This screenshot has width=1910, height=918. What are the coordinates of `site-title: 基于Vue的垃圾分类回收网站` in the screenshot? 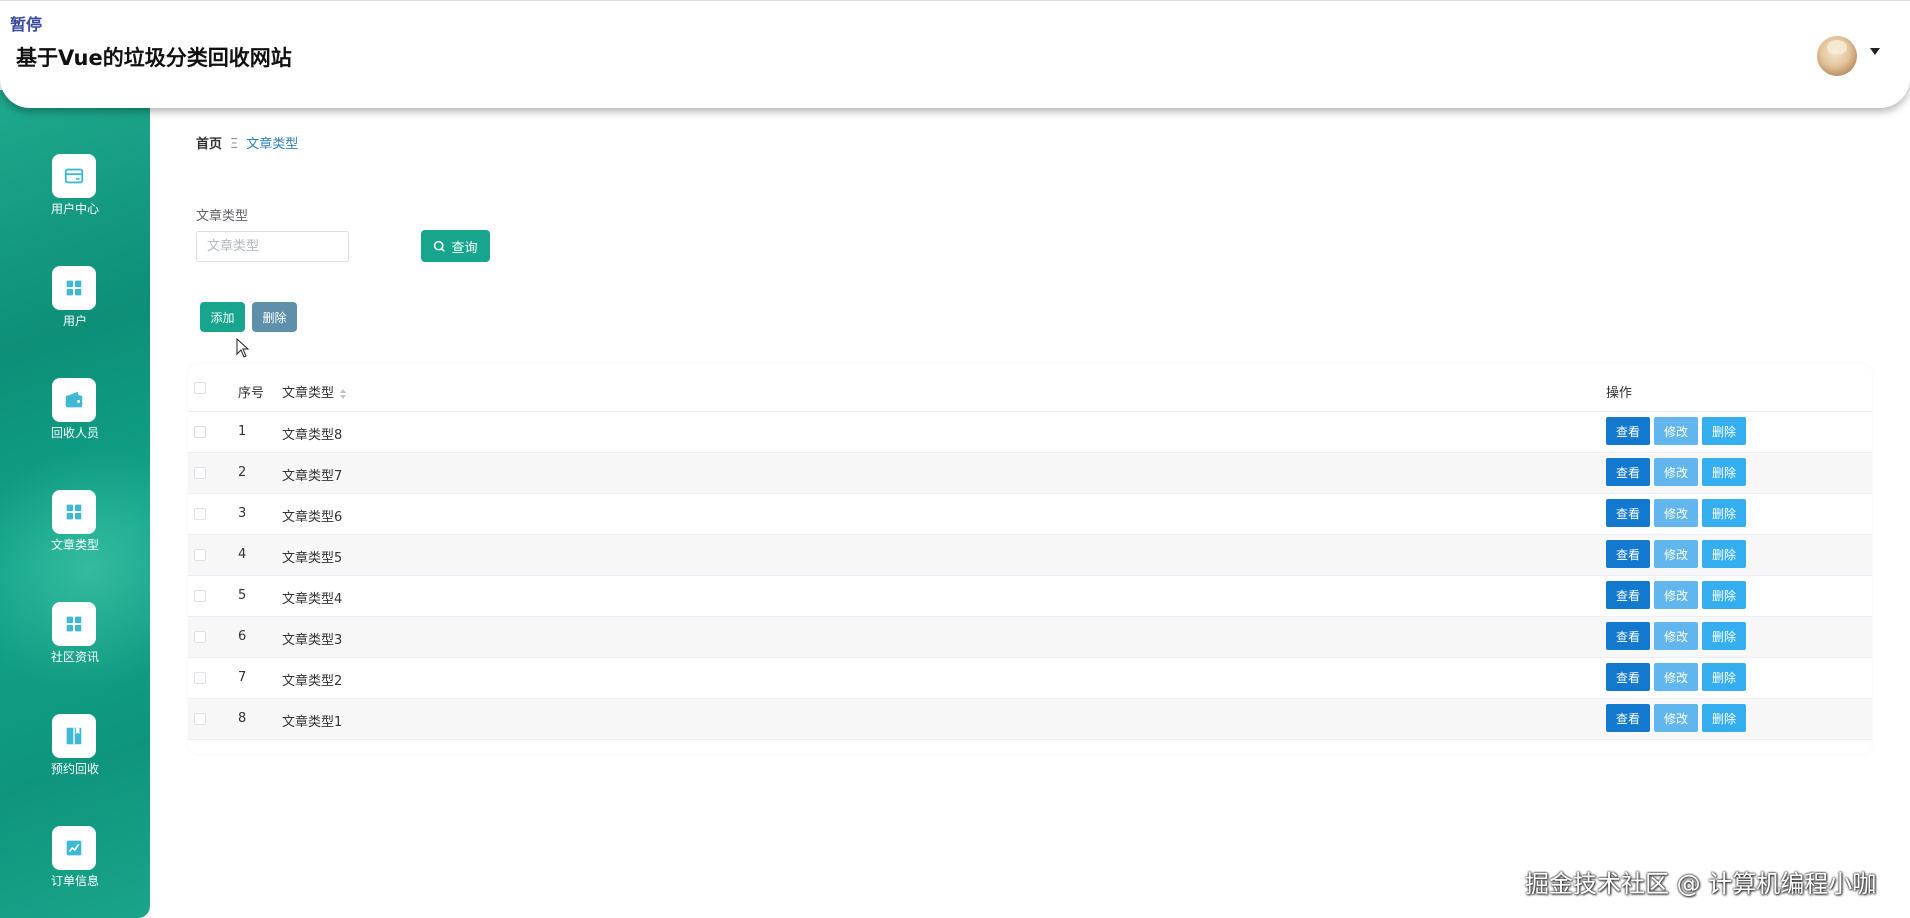 It's located at (154, 58).